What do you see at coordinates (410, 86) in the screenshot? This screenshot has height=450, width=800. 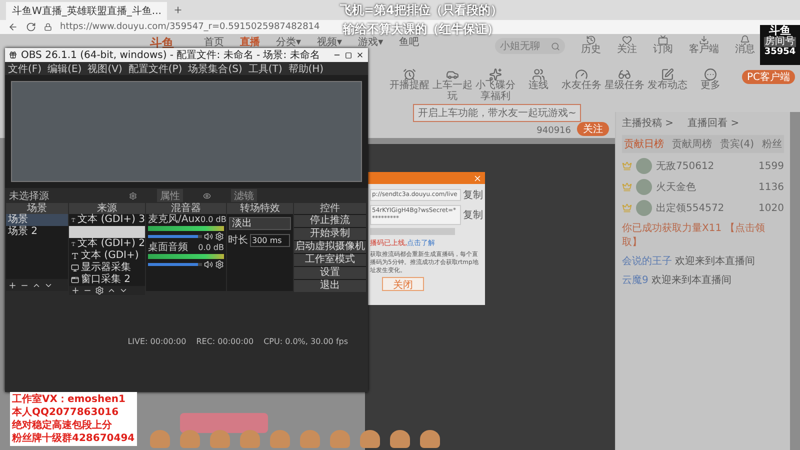 I see `tool-label: 开播提醒` at bounding box center [410, 86].